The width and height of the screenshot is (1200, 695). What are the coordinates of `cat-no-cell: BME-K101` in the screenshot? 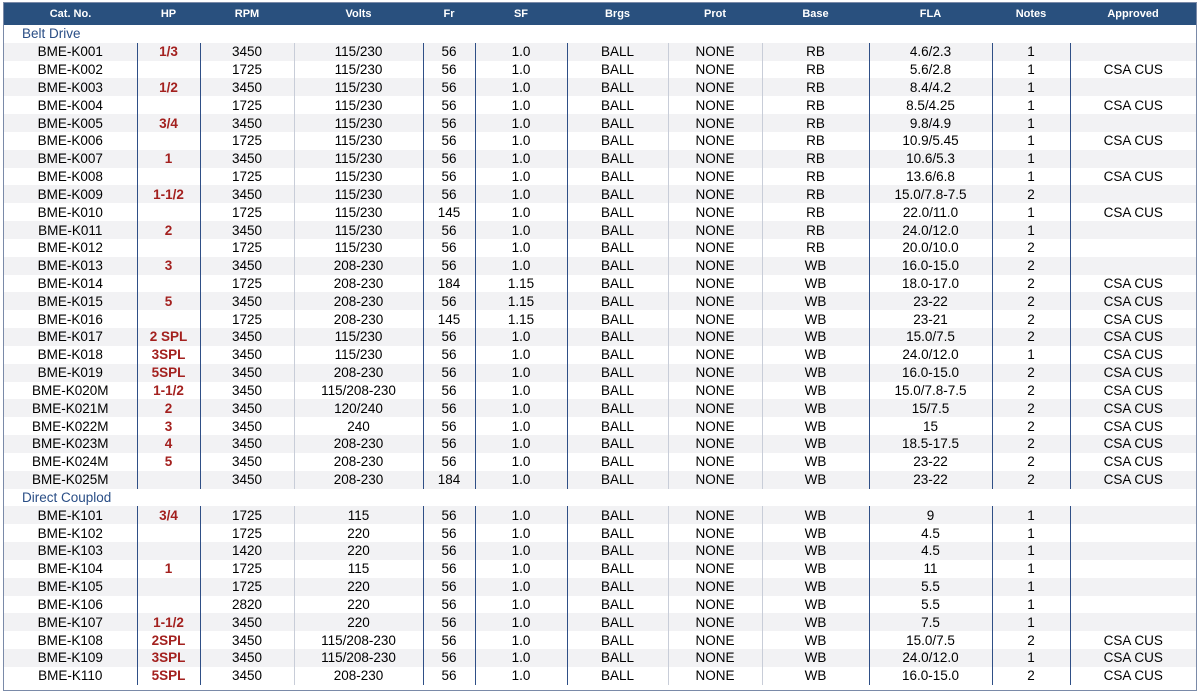 It's located at (70, 515).